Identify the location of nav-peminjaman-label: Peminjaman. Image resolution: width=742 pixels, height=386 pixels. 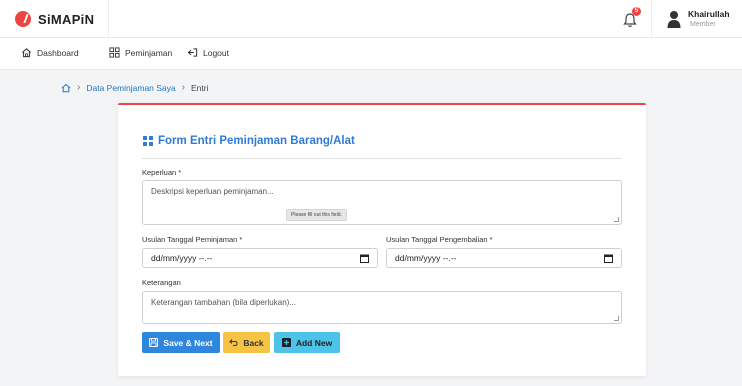
(149, 52).